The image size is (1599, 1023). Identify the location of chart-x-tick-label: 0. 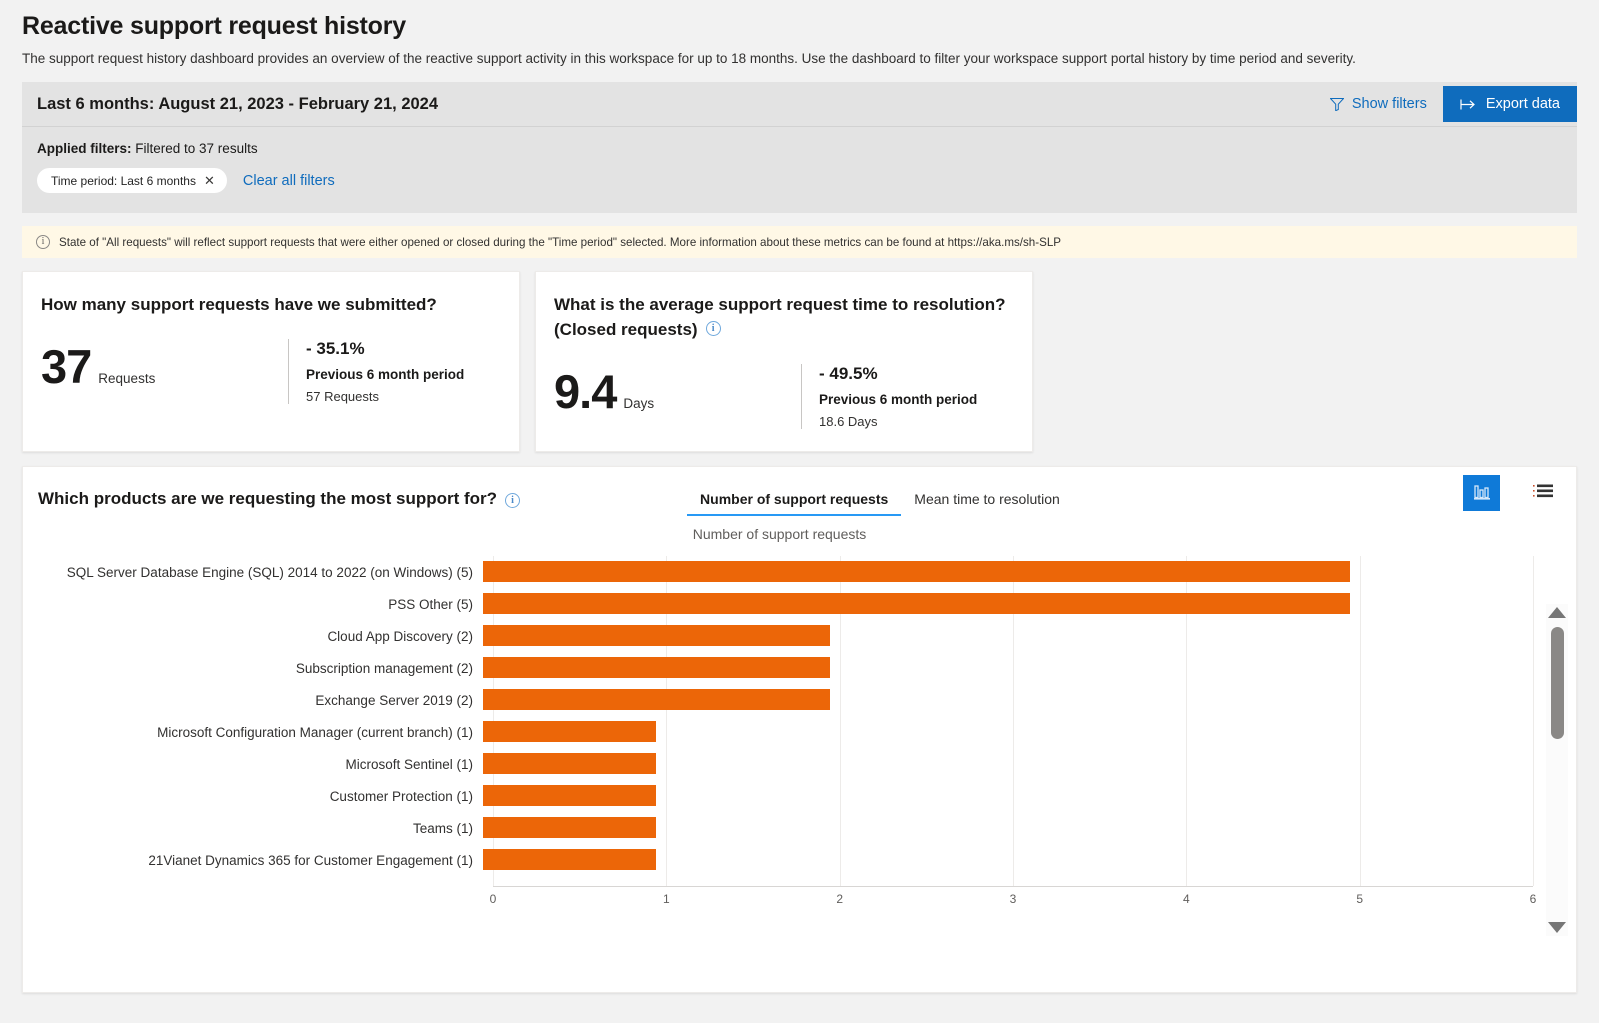
(493, 899).